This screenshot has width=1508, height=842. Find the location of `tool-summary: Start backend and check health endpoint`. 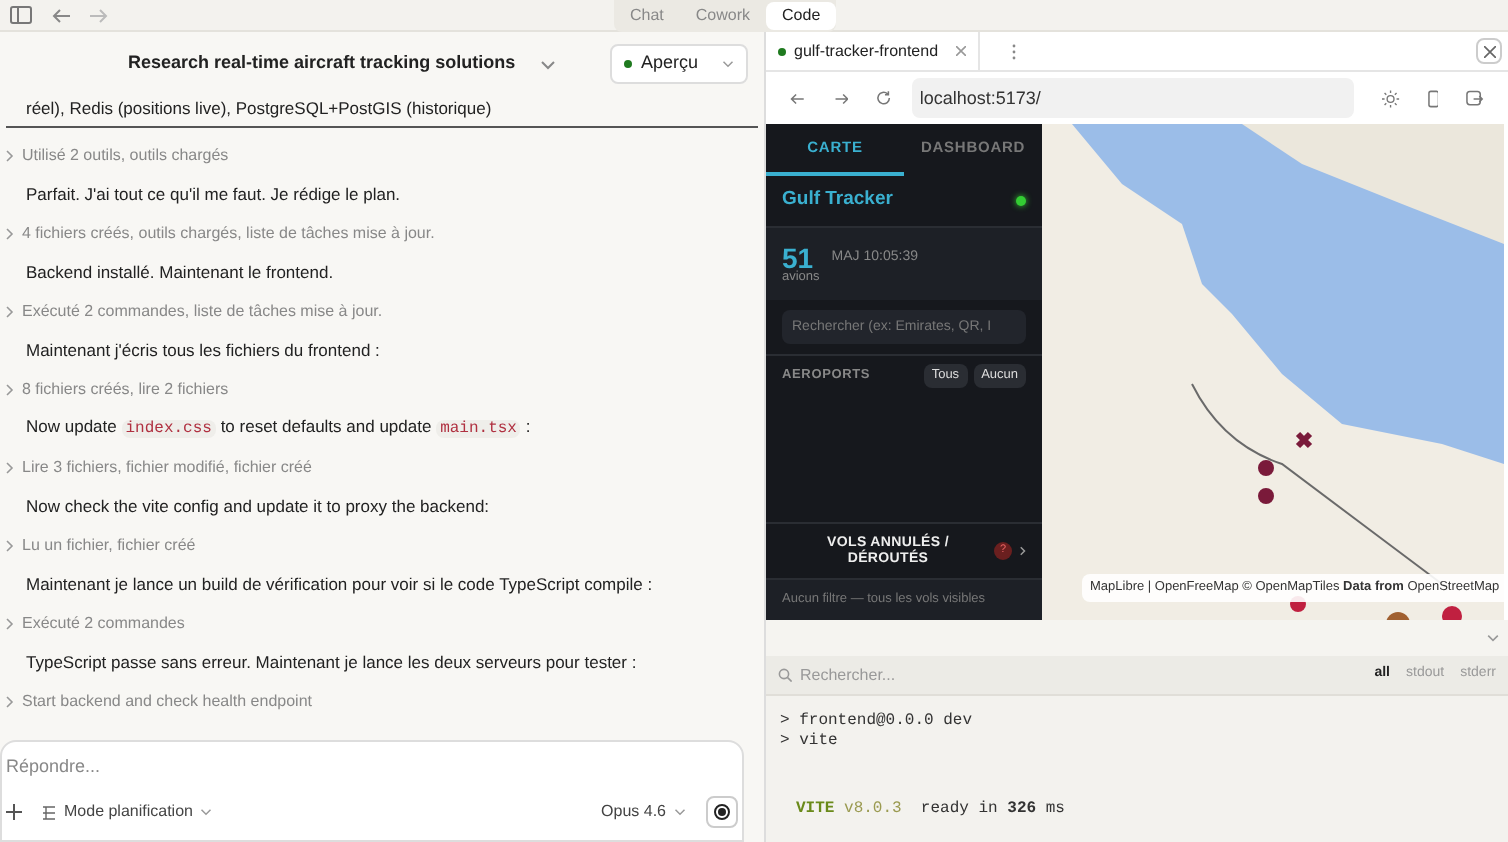

tool-summary: Start backend and check health endpoint is located at coordinates (167, 701).